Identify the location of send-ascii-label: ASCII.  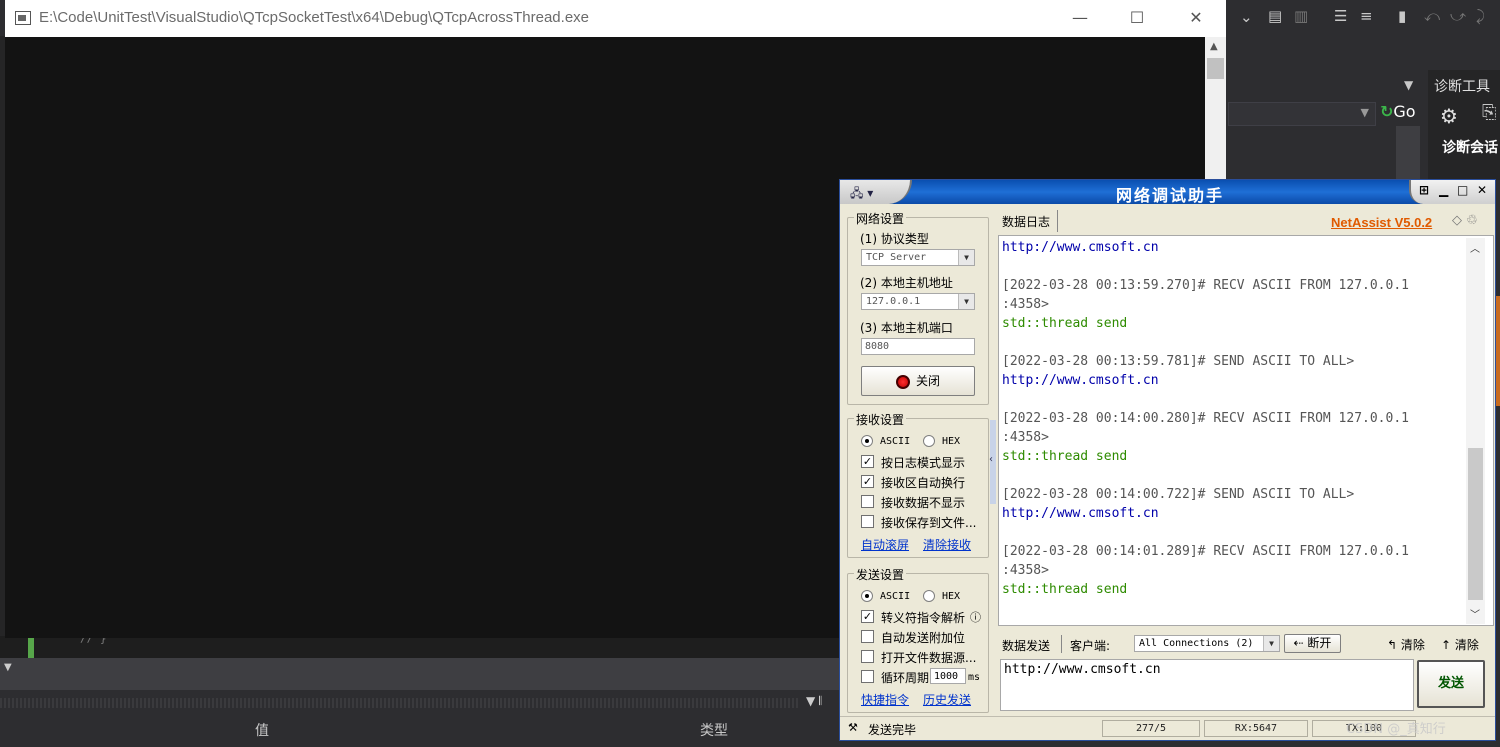
(895, 596).